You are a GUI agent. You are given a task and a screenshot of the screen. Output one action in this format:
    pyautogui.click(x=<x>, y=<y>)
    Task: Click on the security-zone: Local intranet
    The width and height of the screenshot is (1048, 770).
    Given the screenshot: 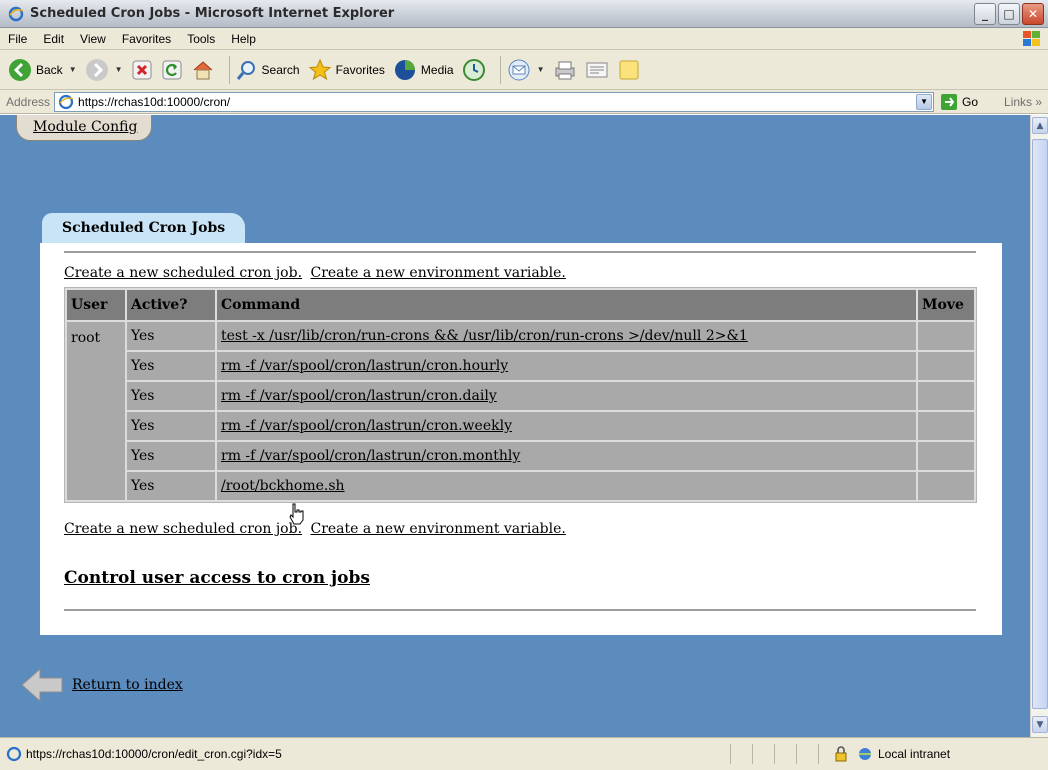 What is the action you would take?
    pyautogui.click(x=892, y=754)
    